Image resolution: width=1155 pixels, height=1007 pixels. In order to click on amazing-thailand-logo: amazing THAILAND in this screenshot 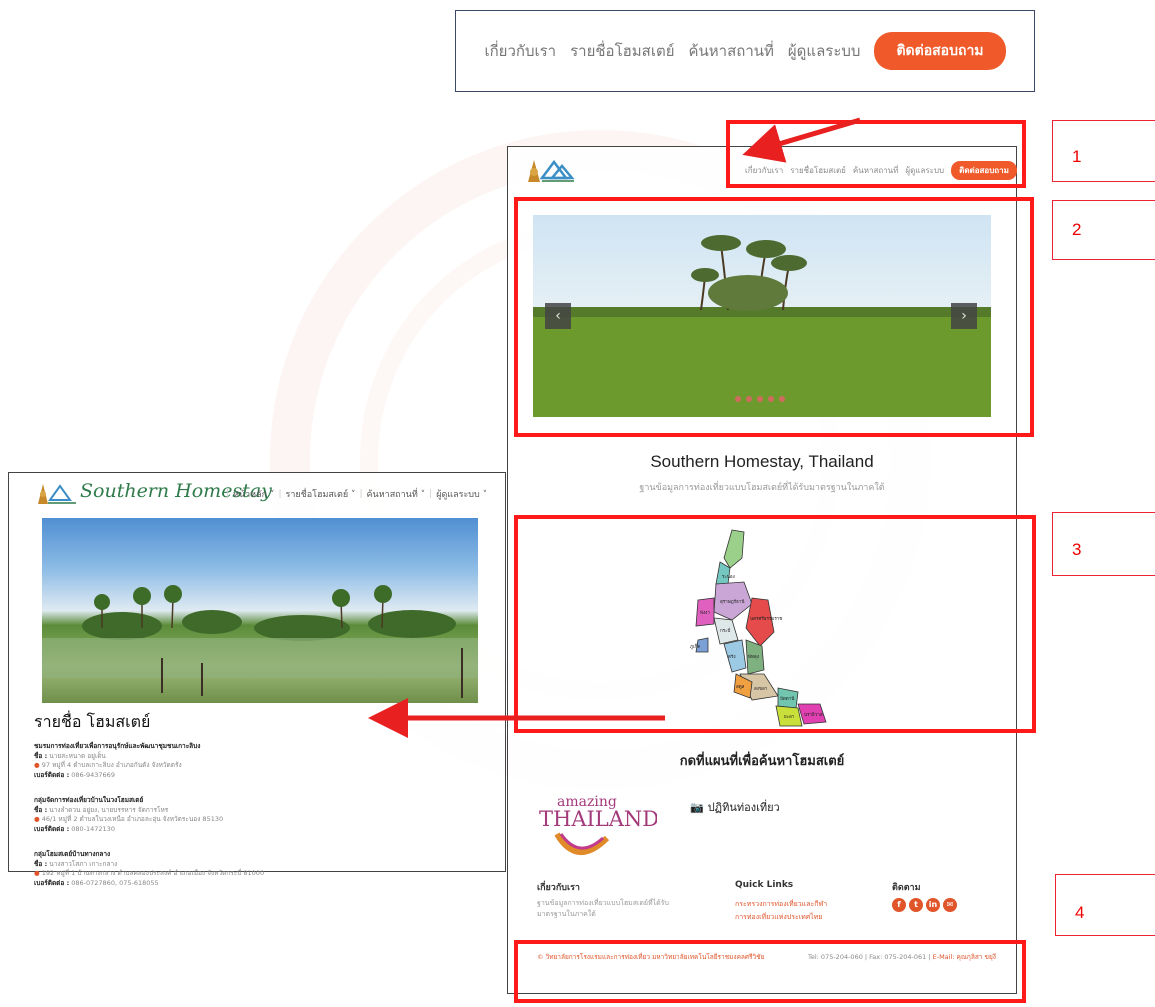, I will do `click(597, 830)`.